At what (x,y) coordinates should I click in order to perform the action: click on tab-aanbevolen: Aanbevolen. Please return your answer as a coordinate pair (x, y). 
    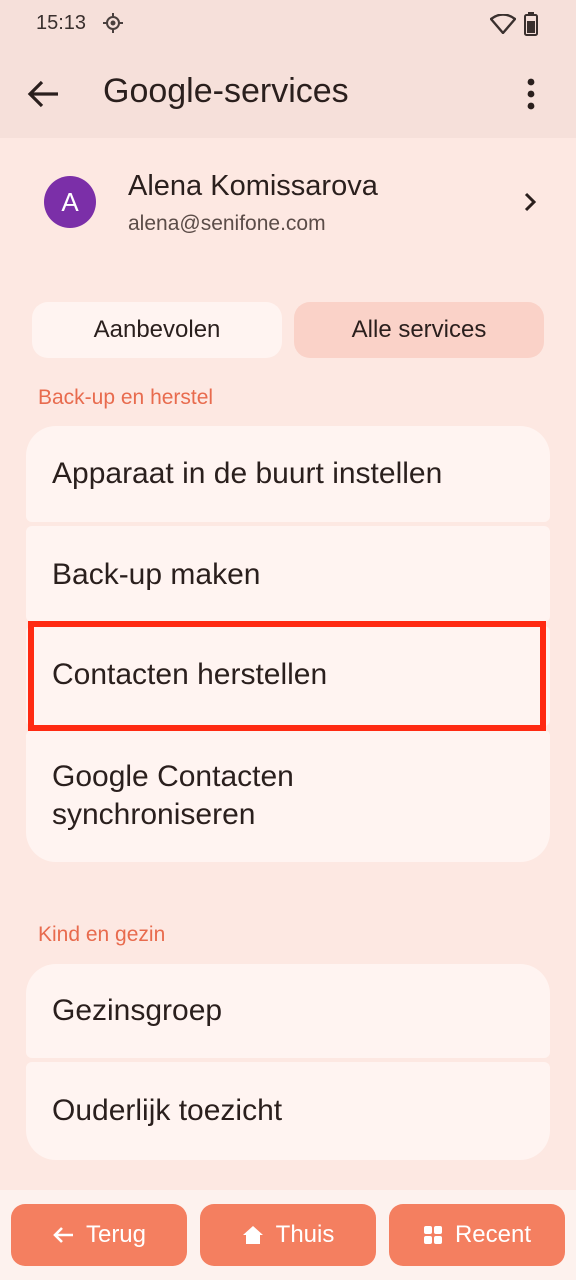
    Looking at the image, I should click on (157, 330).